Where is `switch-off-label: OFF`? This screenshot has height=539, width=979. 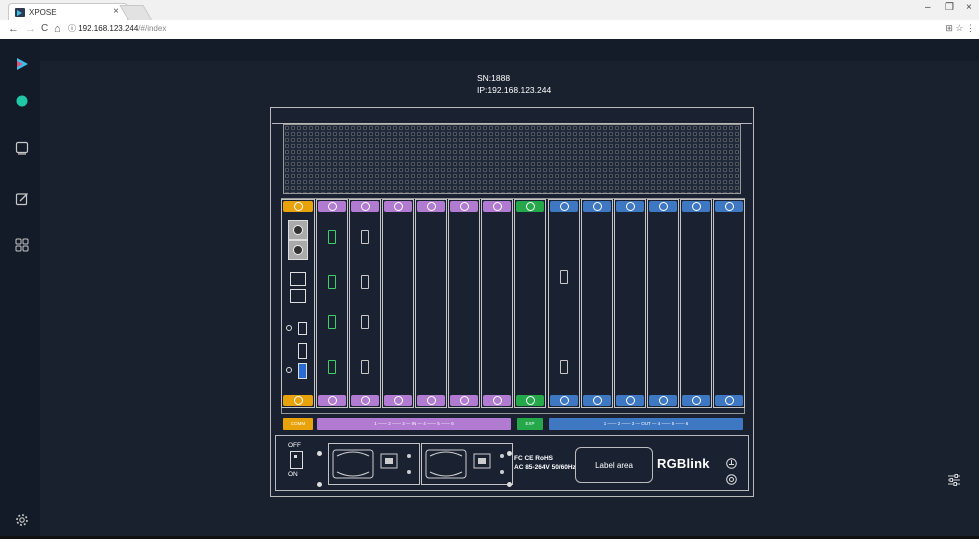
switch-off-label: OFF is located at coordinates (294, 445).